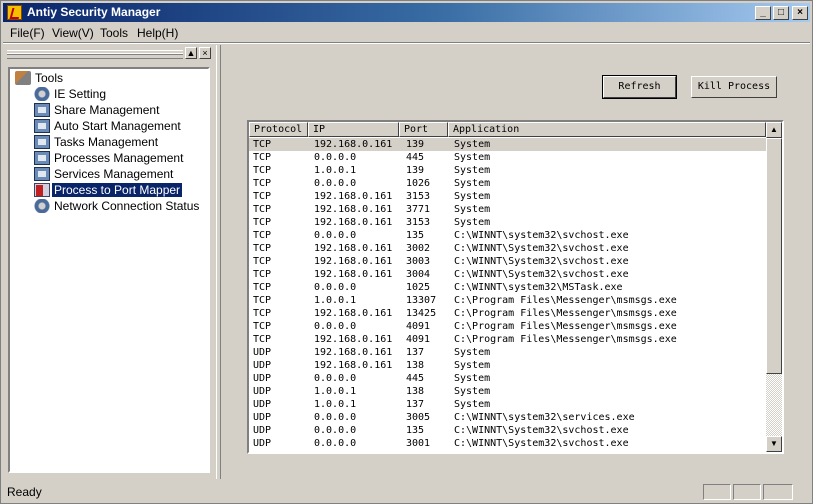 The height and width of the screenshot is (504, 813). I want to click on tree-item-label: Tasks Management, so click(106, 142).